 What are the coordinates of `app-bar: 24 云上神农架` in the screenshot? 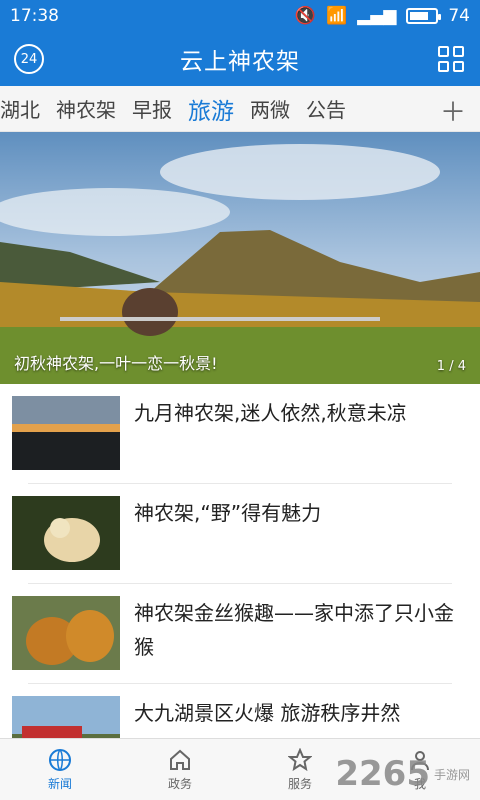 It's located at (240, 59).